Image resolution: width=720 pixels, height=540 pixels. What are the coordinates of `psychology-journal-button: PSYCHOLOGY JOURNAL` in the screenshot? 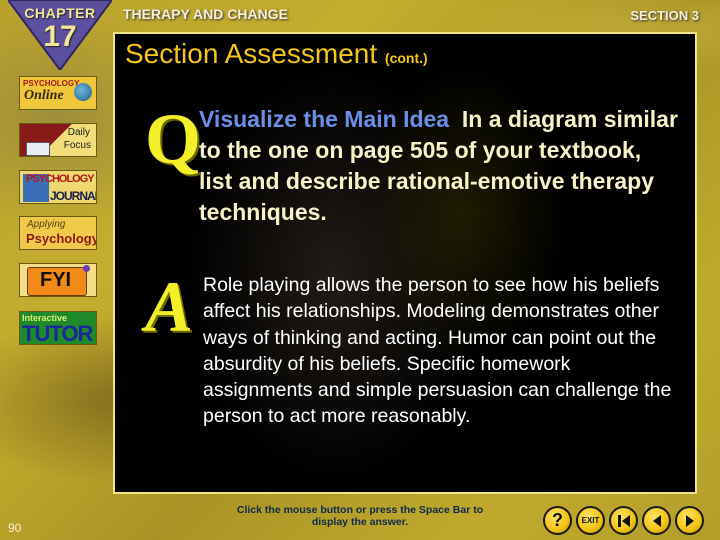 It's located at (58, 187).